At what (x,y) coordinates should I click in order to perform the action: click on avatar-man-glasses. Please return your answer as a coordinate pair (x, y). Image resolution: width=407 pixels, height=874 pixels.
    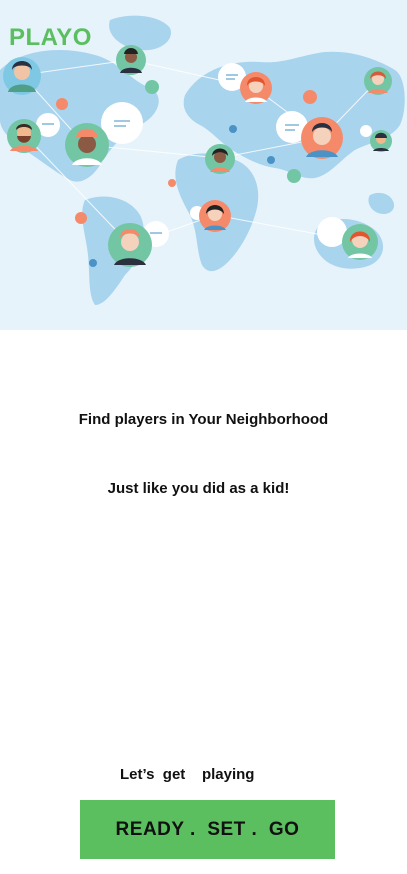
    Looking at the image, I should click on (322, 138).